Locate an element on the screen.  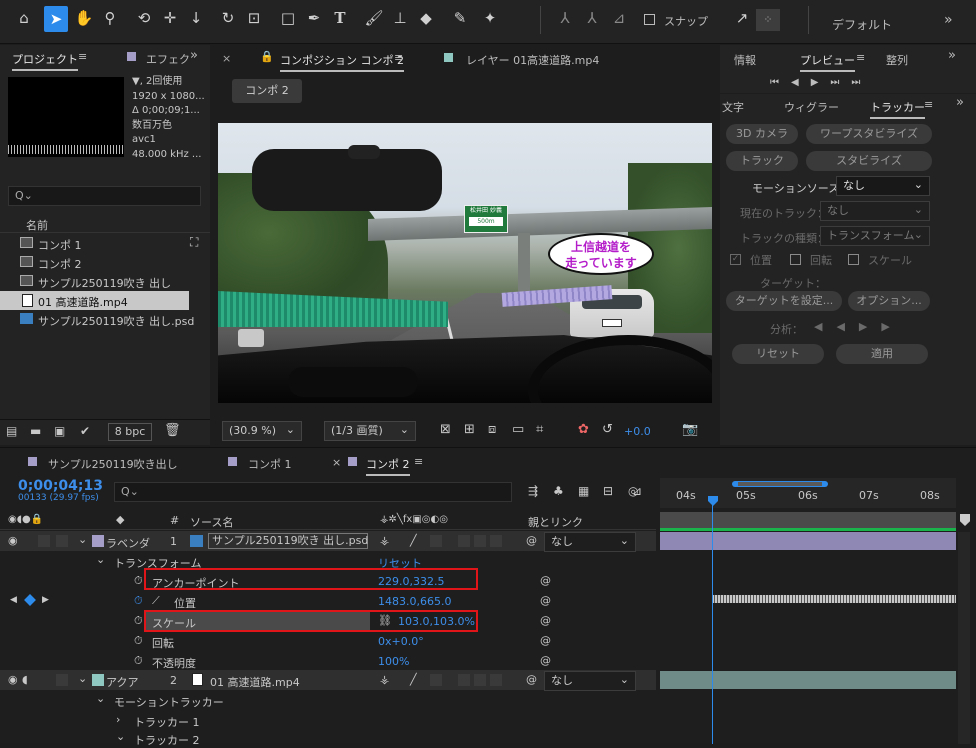
roto-brush-icon: ✎ is located at coordinates (460, 18).